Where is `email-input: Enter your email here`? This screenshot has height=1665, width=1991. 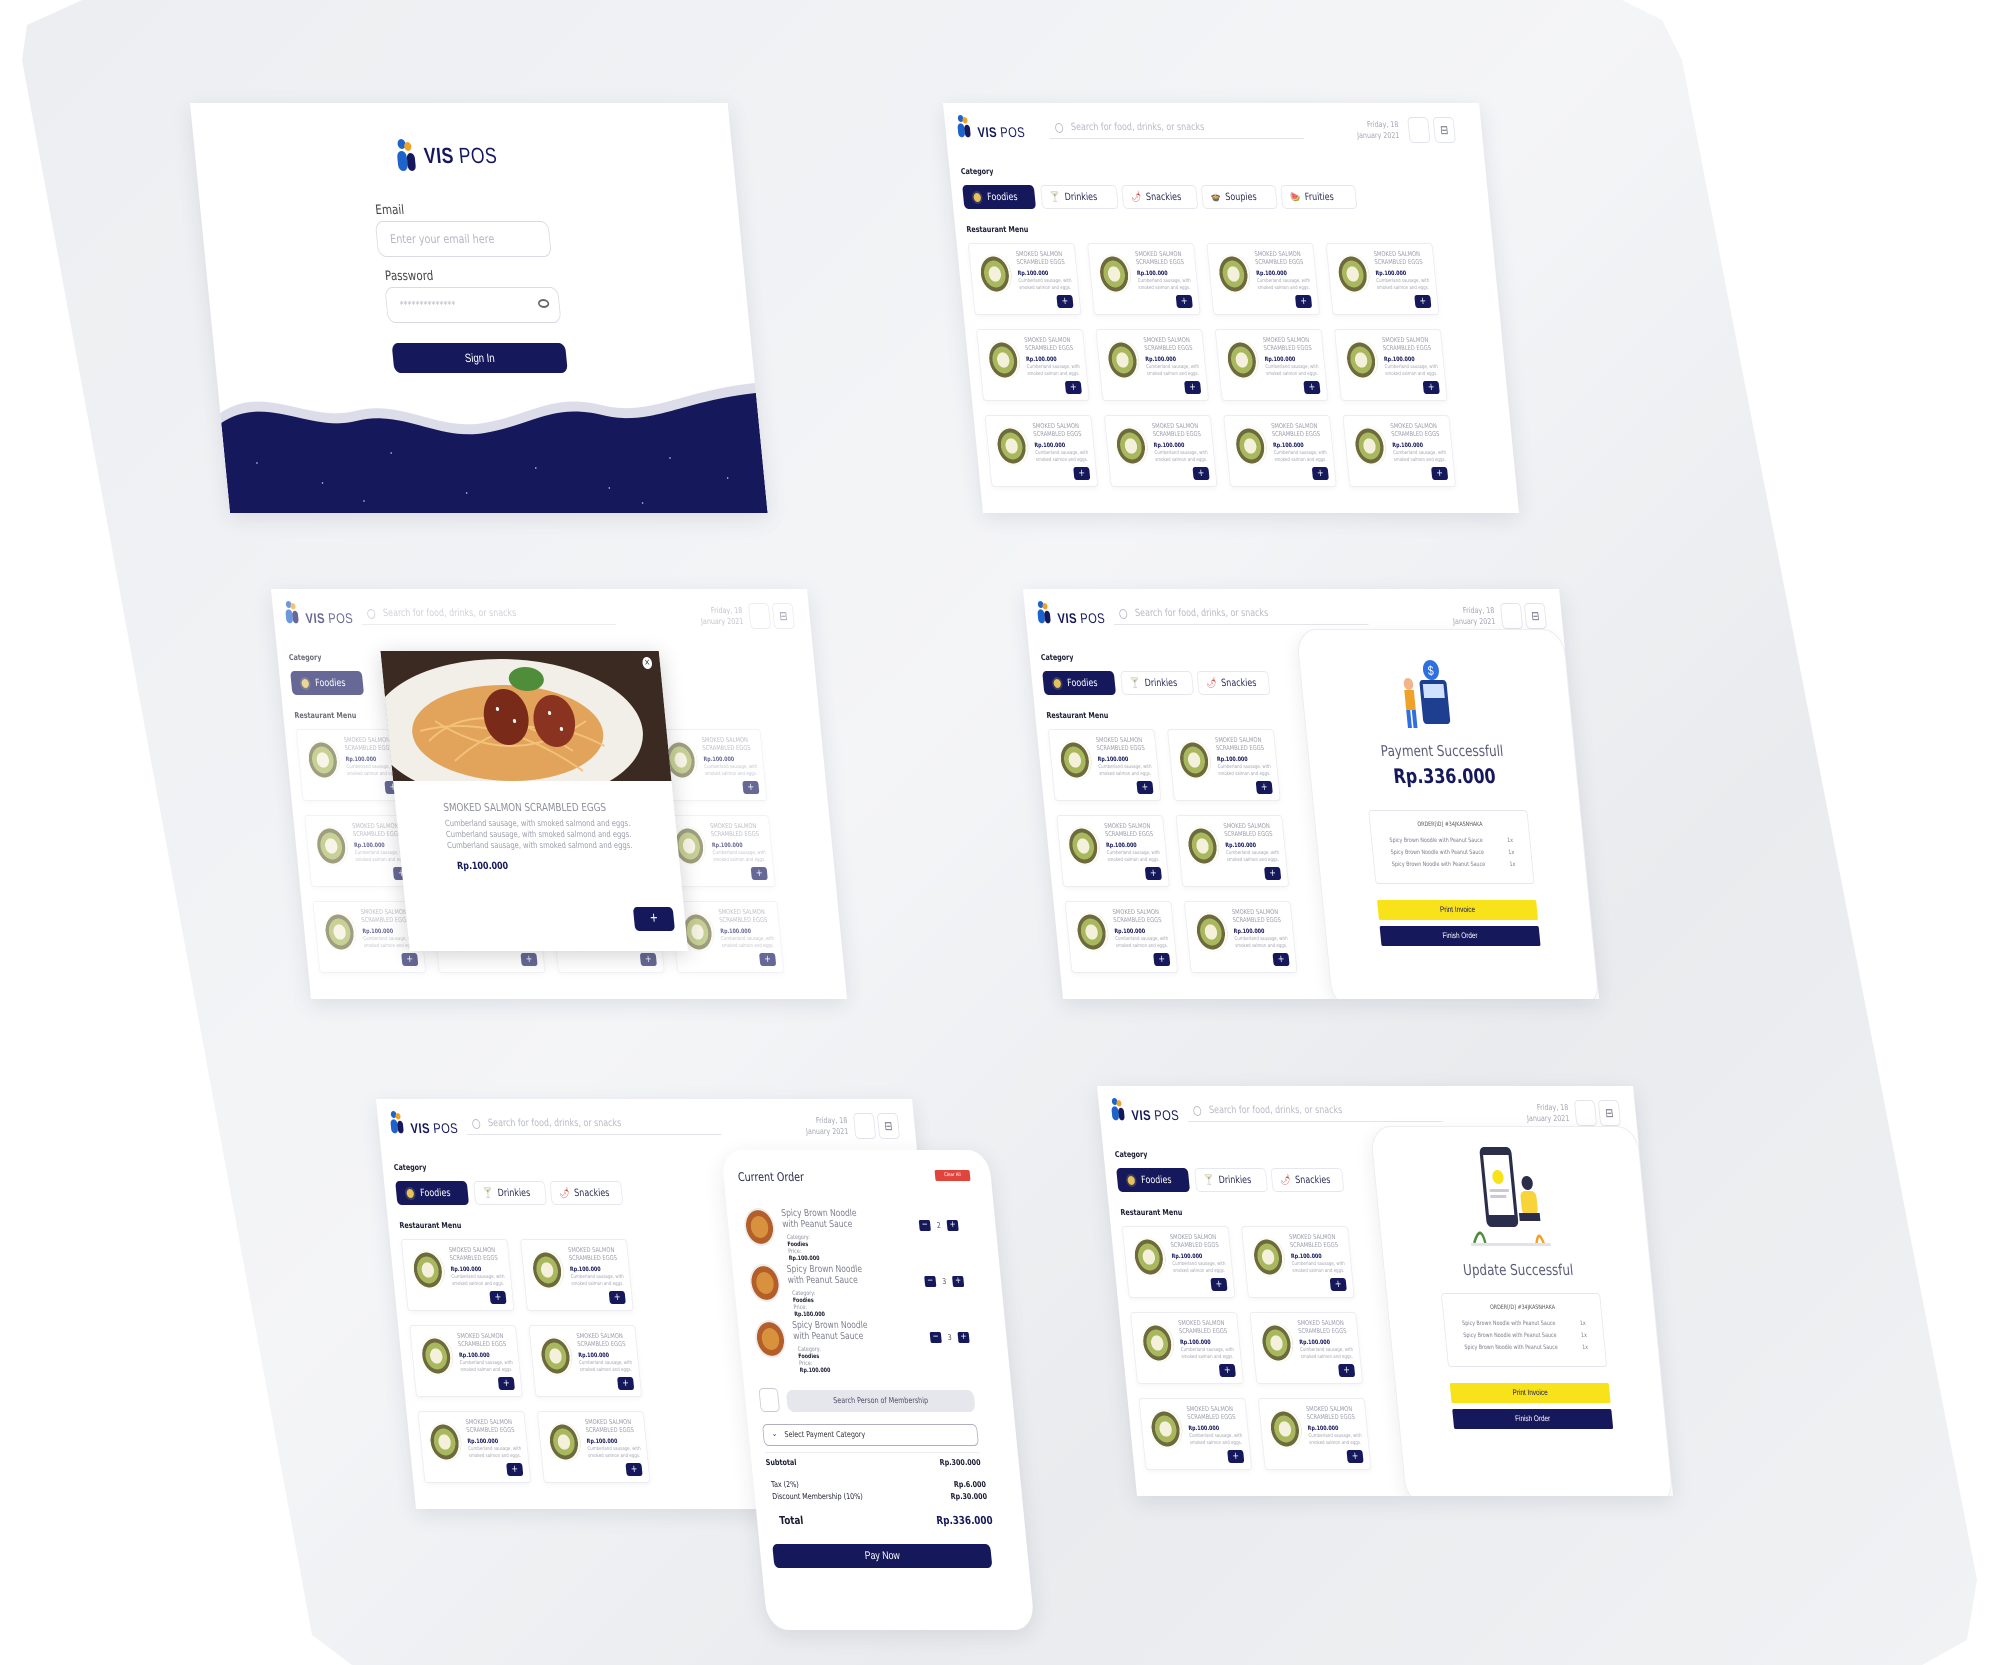 email-input: Enter your email here is located at coordinates (463, 239).